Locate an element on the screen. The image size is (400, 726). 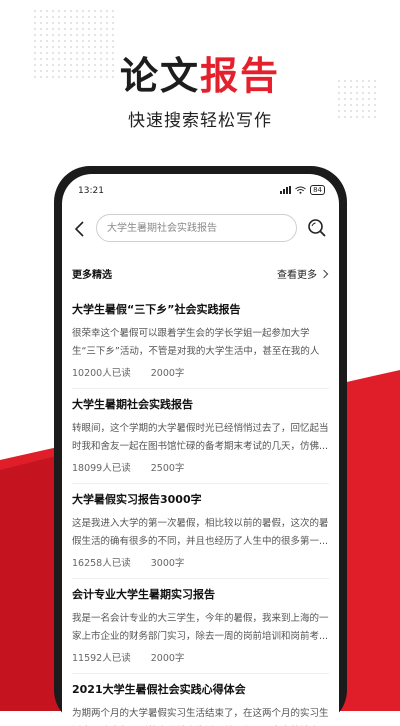
headline-plain: 论文 is located at coordinates (159, 76).